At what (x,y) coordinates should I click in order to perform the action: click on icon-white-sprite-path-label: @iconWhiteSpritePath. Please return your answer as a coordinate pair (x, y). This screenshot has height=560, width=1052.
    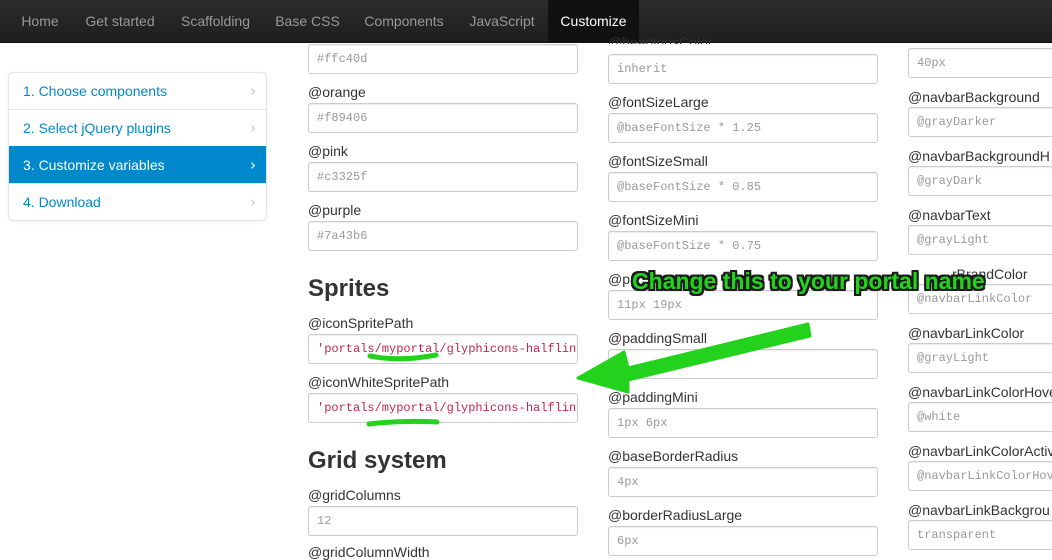
    Looking at the image, I should click on (379, 382).